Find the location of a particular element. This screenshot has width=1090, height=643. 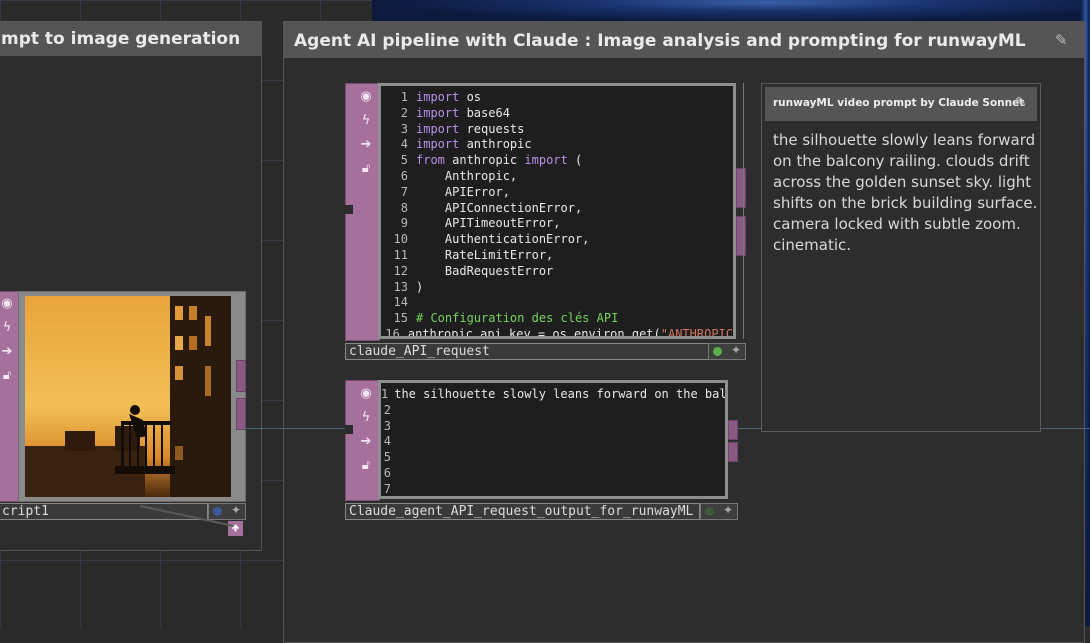

image-op-viewer is located at coordinates (132, 396).